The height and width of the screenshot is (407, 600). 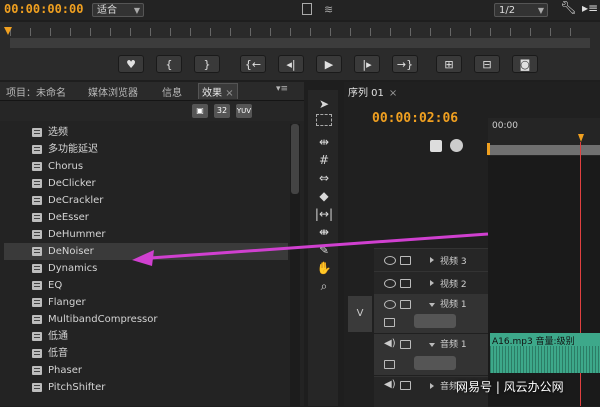 I want to click on source-ruler, so click(x=300, y=36).